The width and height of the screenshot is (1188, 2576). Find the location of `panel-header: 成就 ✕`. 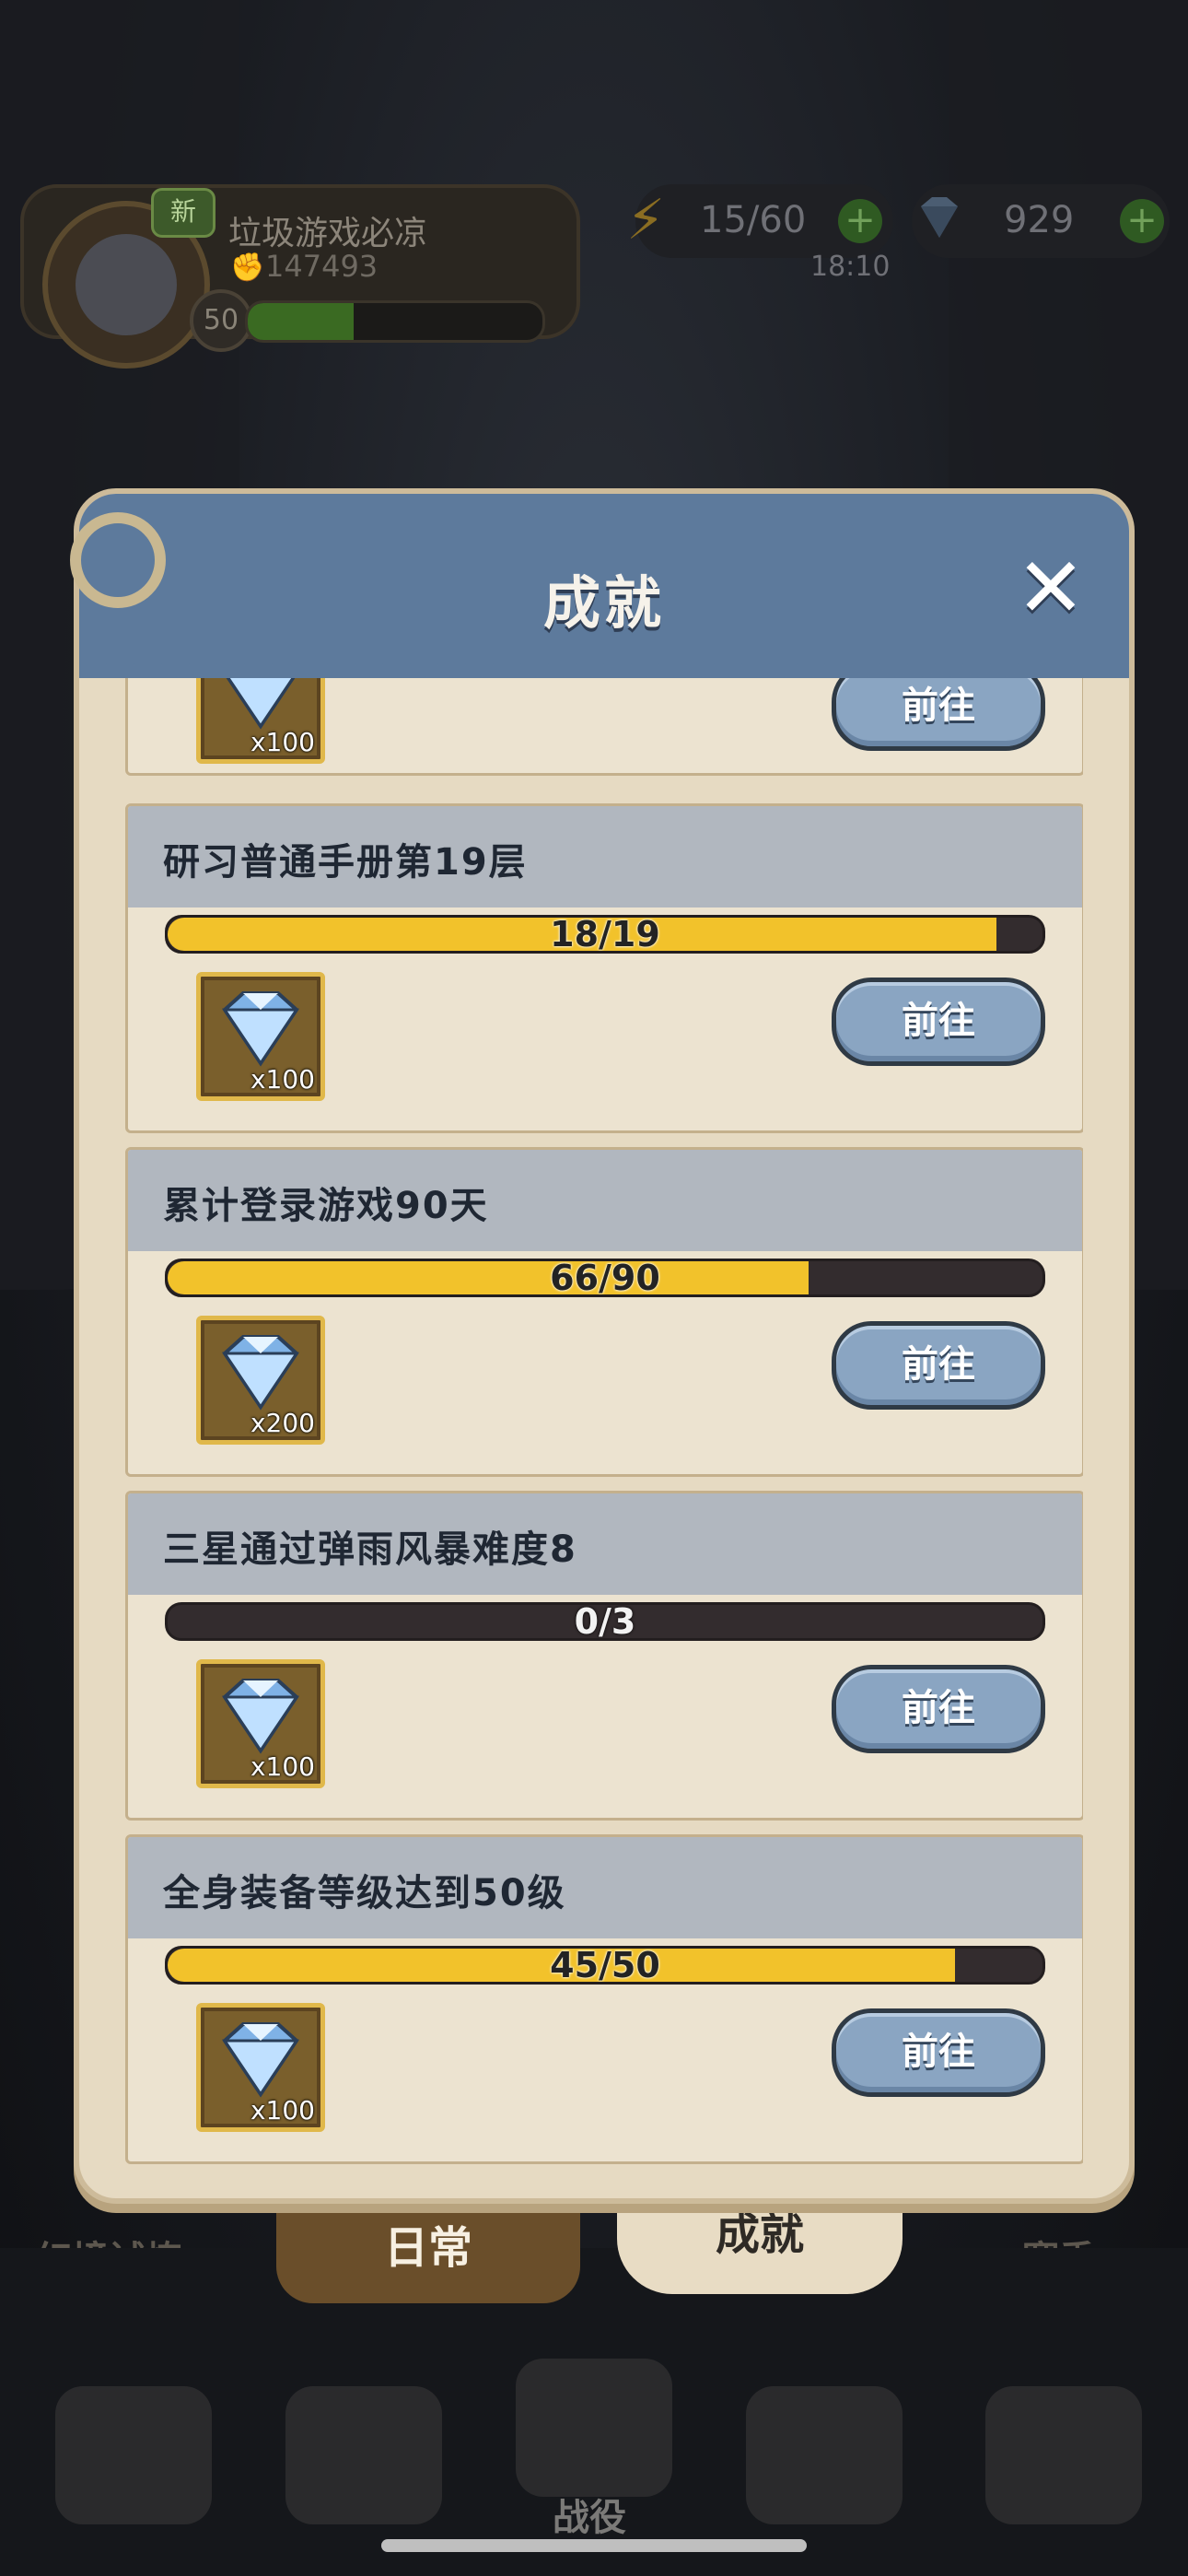

panel-header: 成就 ✕ is located at coordinates (599, 592).